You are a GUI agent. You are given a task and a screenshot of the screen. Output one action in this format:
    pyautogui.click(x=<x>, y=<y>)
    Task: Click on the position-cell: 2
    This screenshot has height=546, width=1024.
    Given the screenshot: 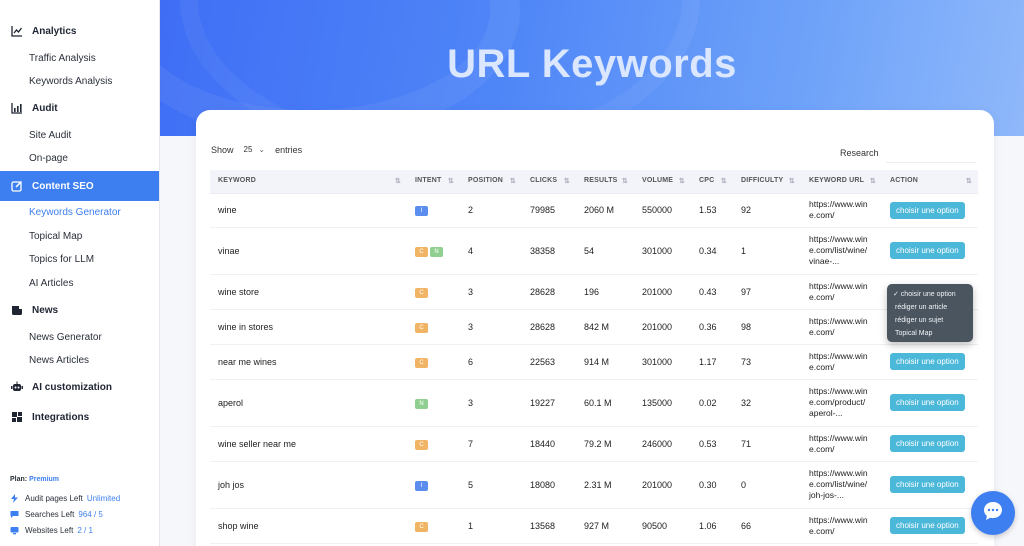 What is the action you would take?
    pyautogui.click(x=491, y=210)
    